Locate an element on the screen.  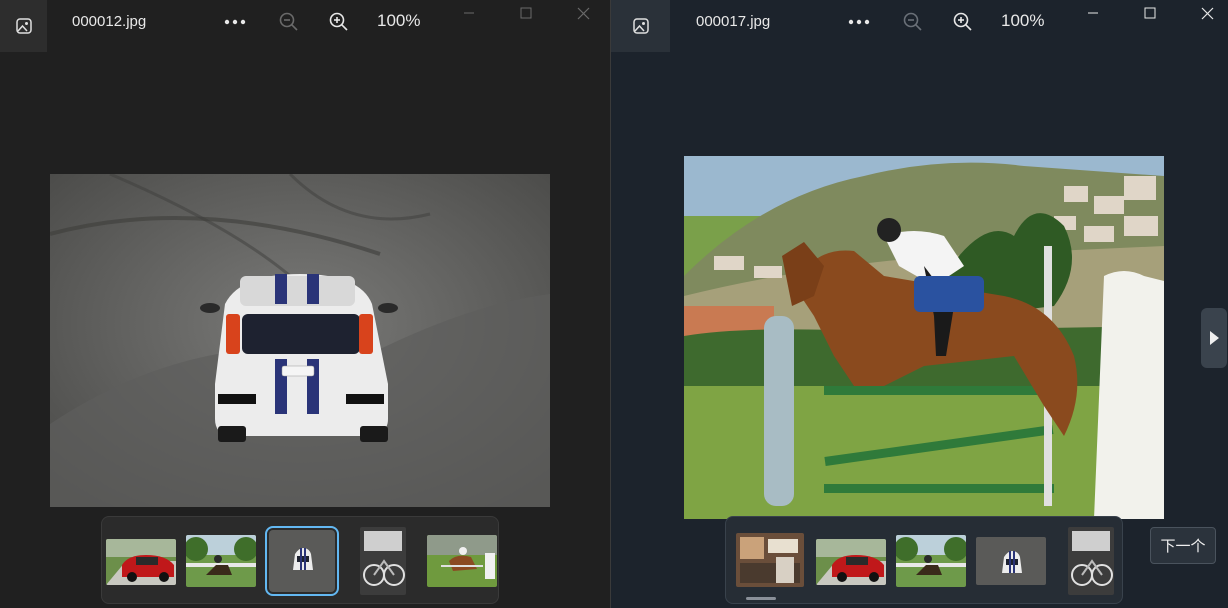
next-photo-button is located at coordinates (1214, 338).